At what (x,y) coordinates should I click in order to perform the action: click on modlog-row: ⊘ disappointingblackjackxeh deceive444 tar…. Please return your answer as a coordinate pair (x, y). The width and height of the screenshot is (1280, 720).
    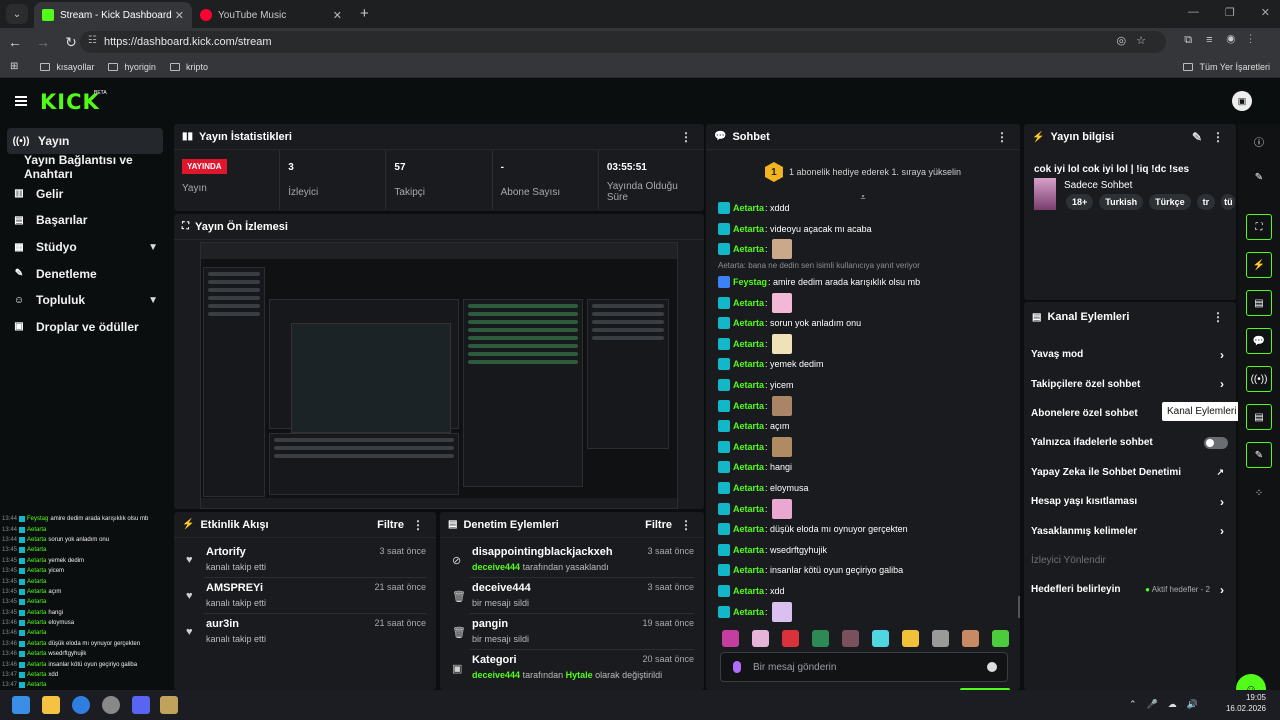
    Looking at the image, I should click on (572, 560).